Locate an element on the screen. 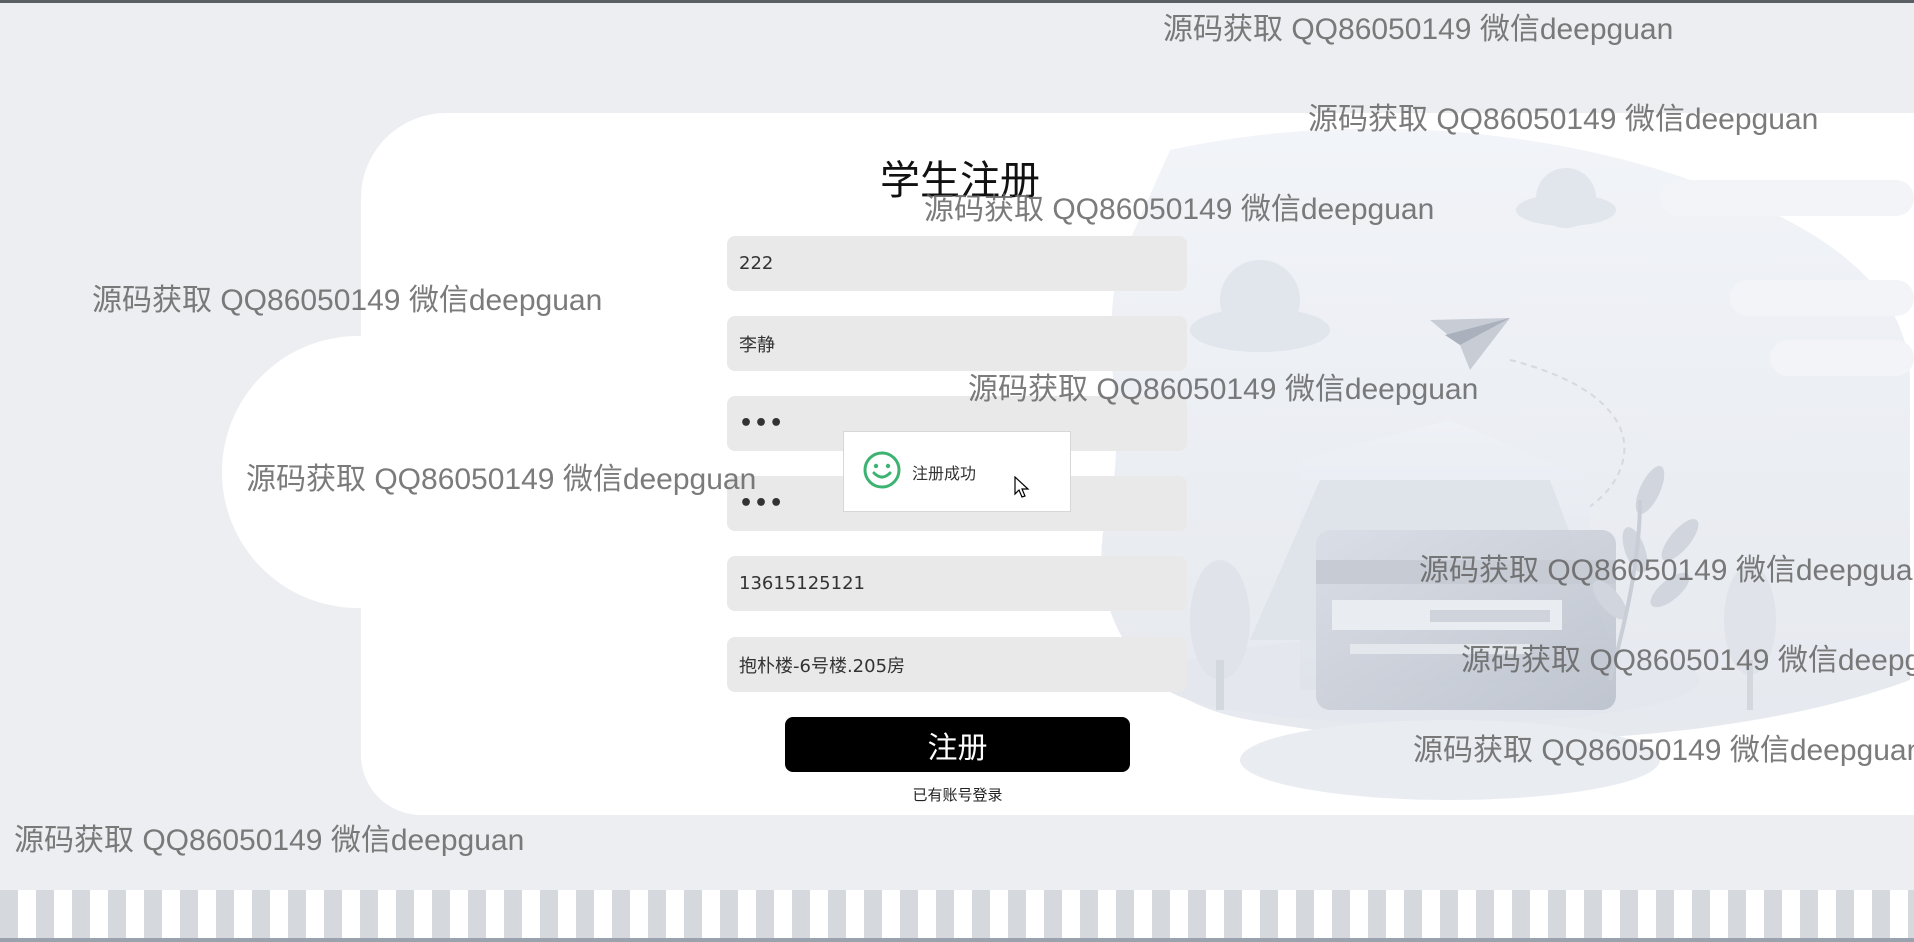  mouse-cursor-icon is located at coordinates (1022, 487).